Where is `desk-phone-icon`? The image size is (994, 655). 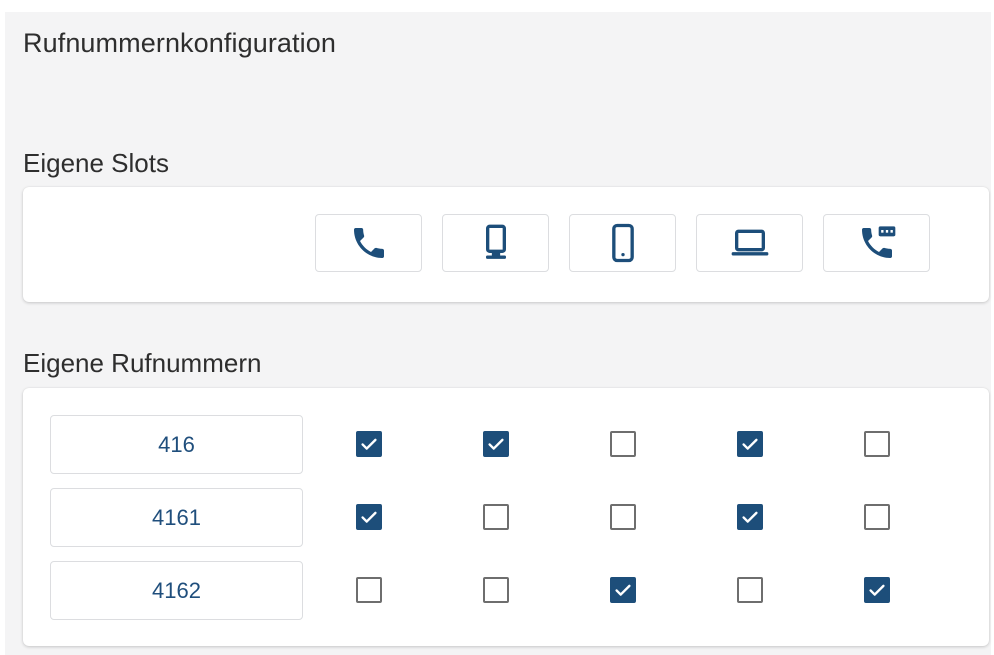 desk-phone-icon is located at coordinates (495, 241).